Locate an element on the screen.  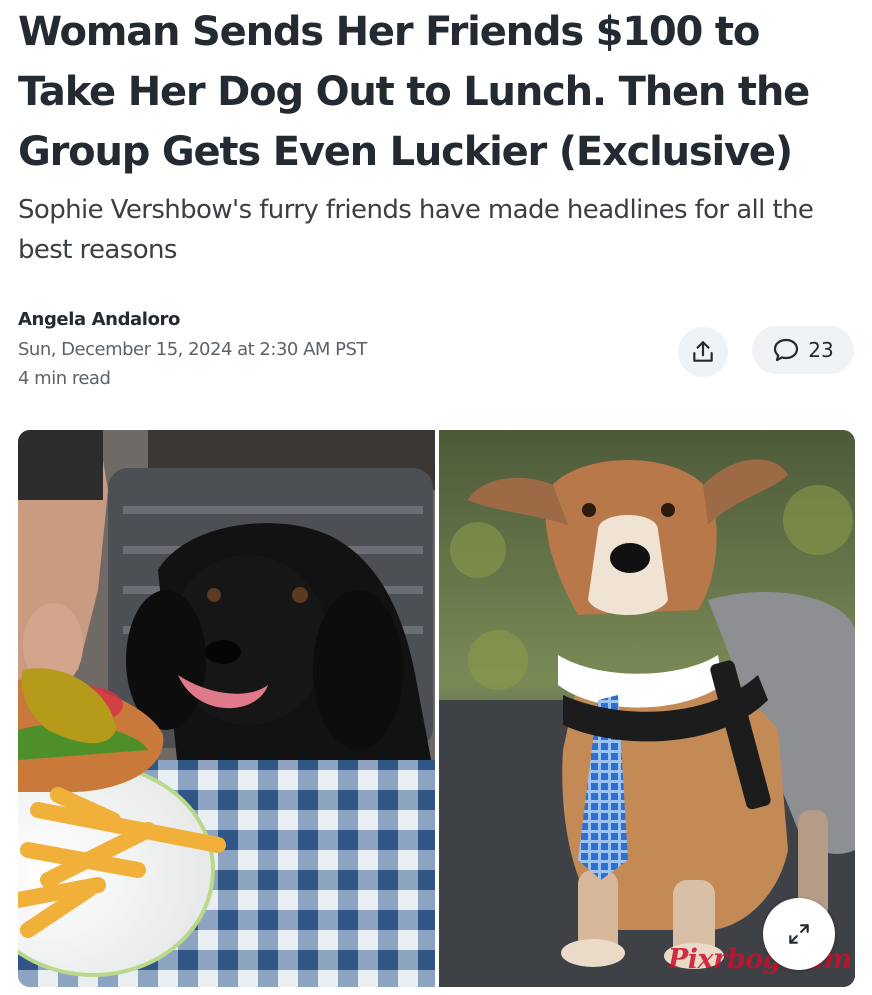
publish-date: Sun, December 15, 2024 at 2:30 AM PST is located at coordinates (192, 349).